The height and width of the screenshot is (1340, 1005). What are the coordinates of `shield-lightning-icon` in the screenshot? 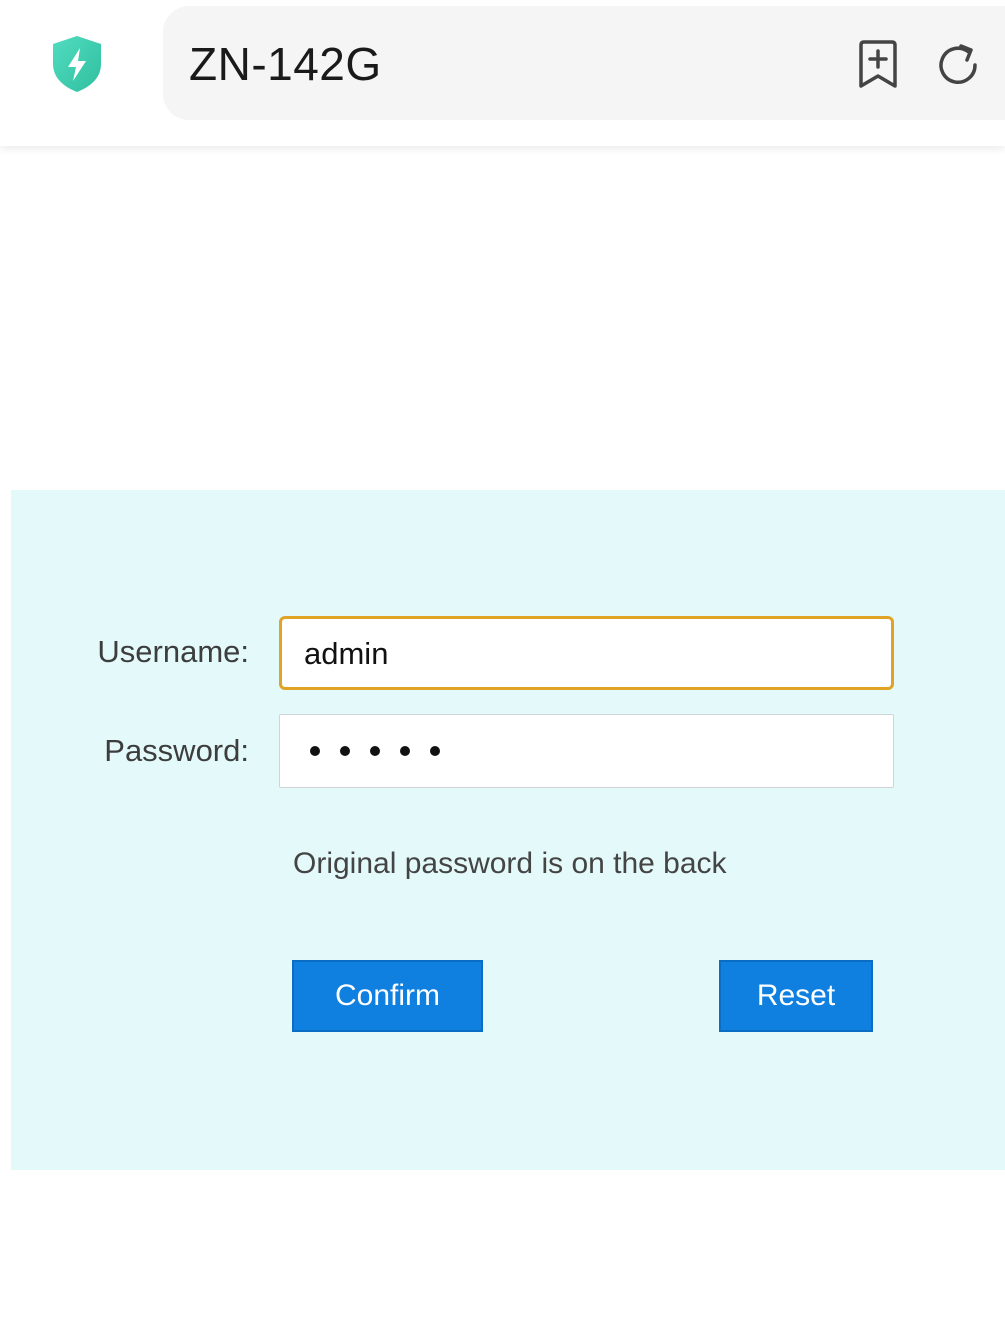 It's located at (77, 64).